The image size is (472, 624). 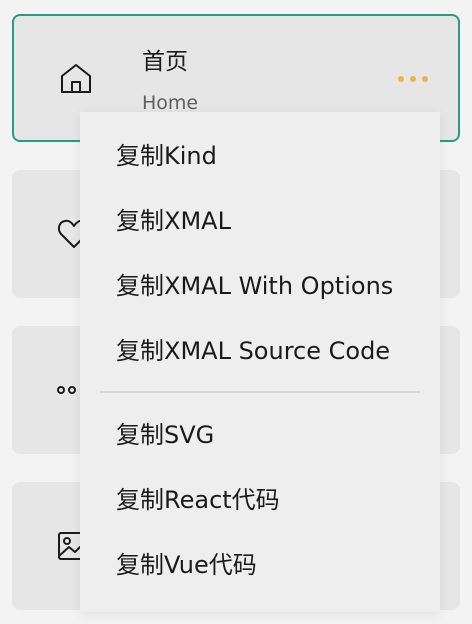 I want to click on menu-item-copy-kind: 复制Kind, so click(x=166, y=156).